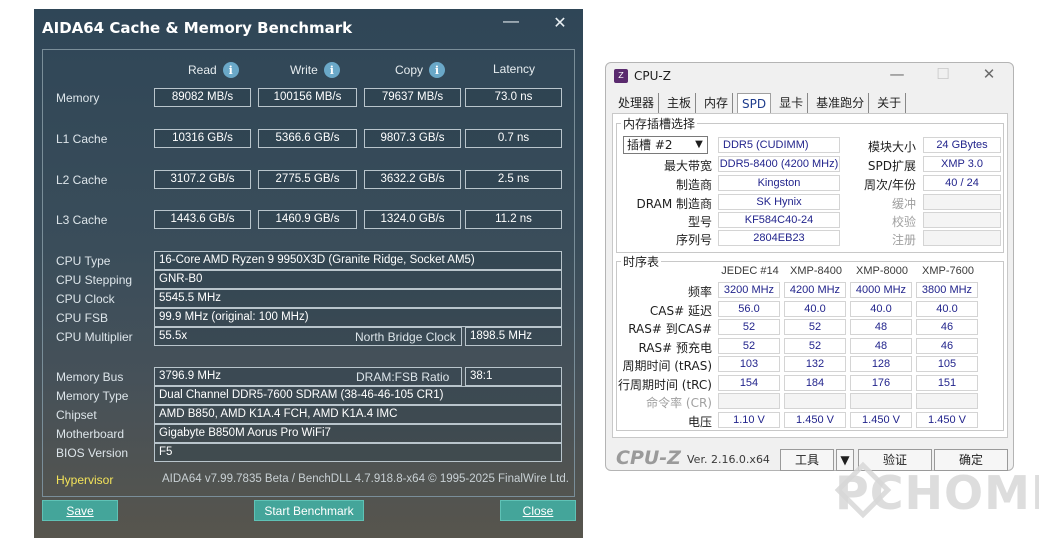 This screenshot has width=1039, height=554. Describe the element at coordinates (717, 103) in the screenshot. I see `tab-memory: 内存` at that location.